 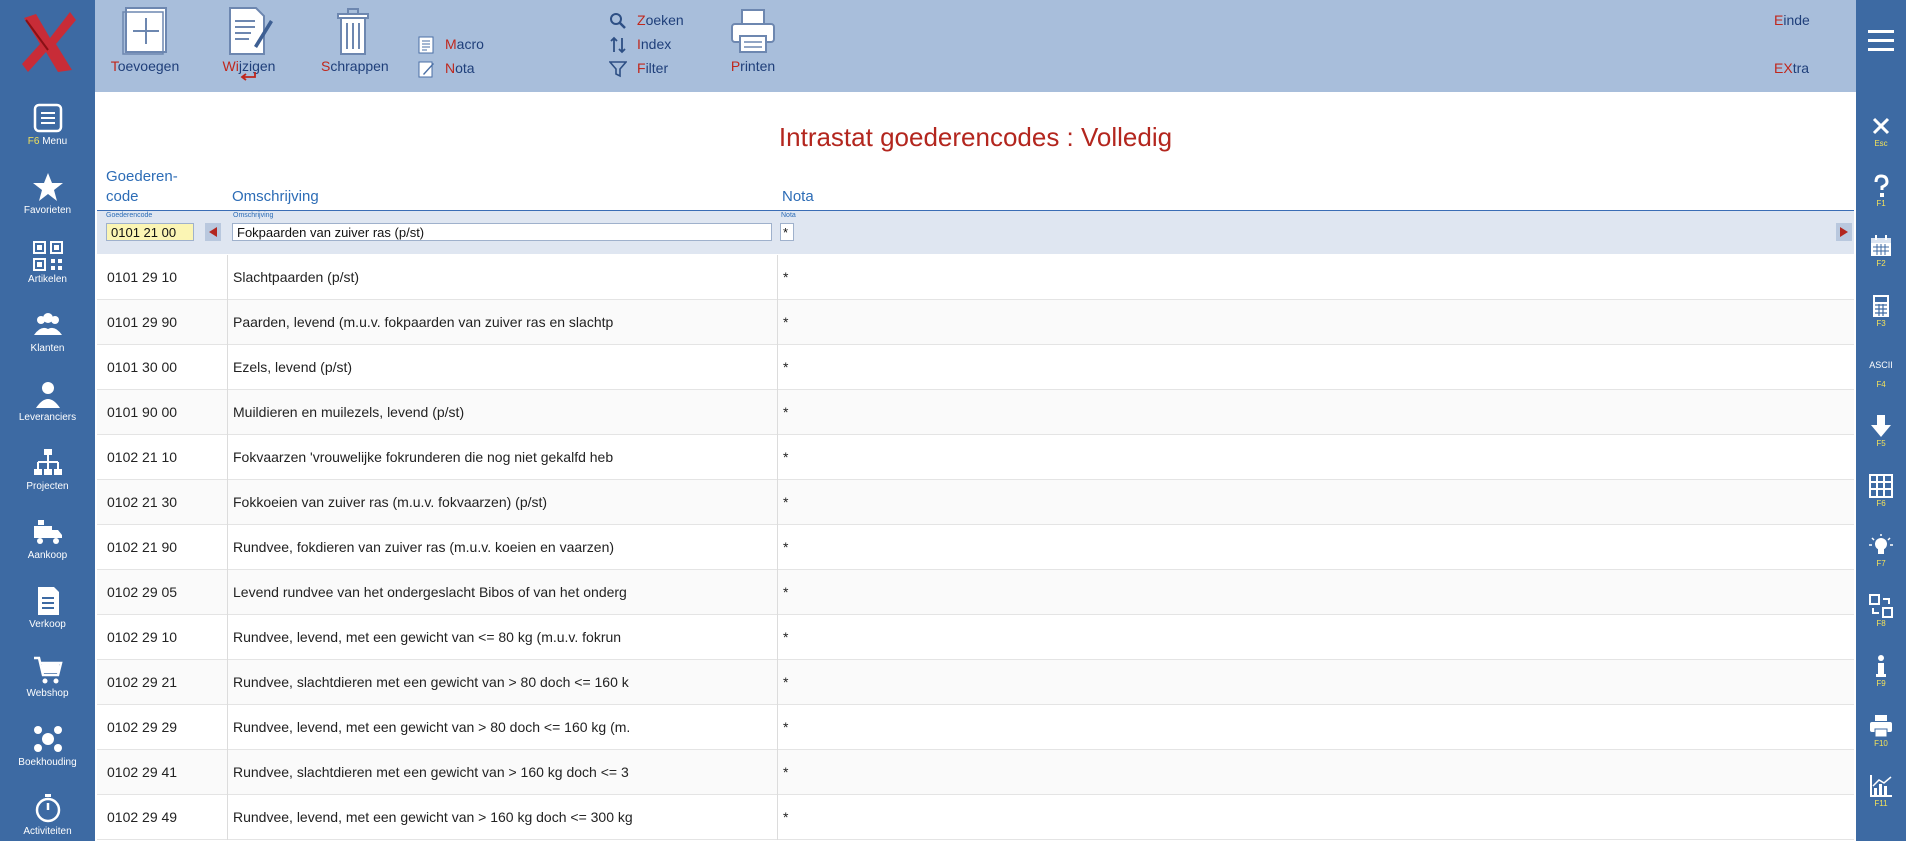 I want to click on nav-artikelen-label: Artikelen, so click(x=47, y=279).